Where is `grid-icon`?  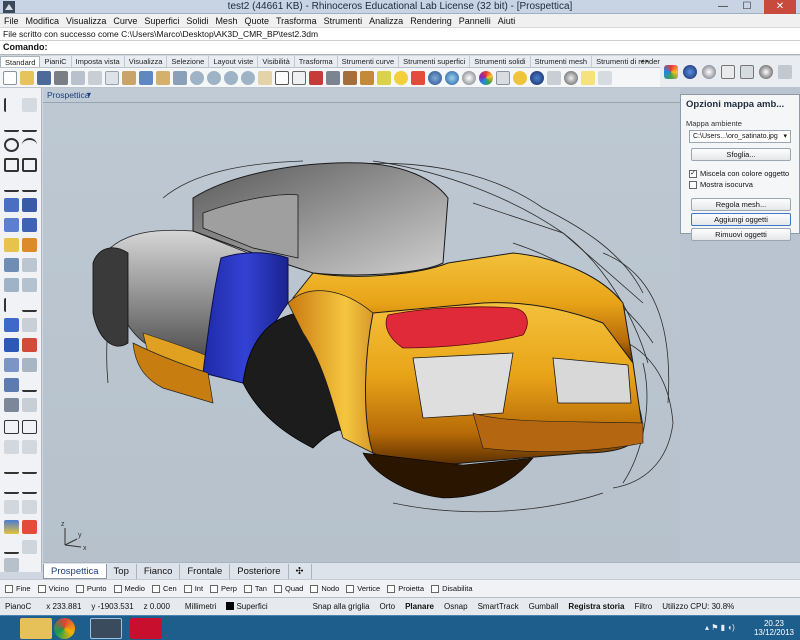 grid-icon is located at coordinates (299, 77).